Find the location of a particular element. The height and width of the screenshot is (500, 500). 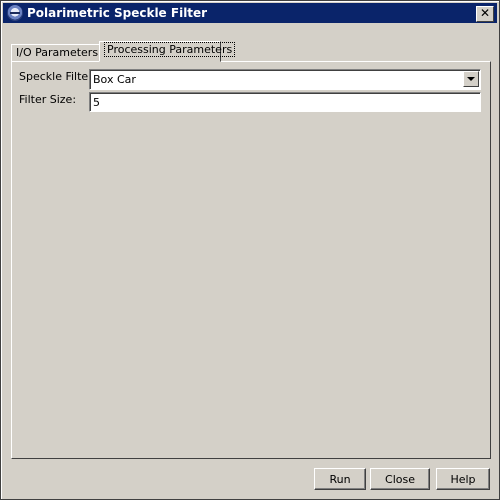

close-icon: ✕ is located at coordinates (485, 13).